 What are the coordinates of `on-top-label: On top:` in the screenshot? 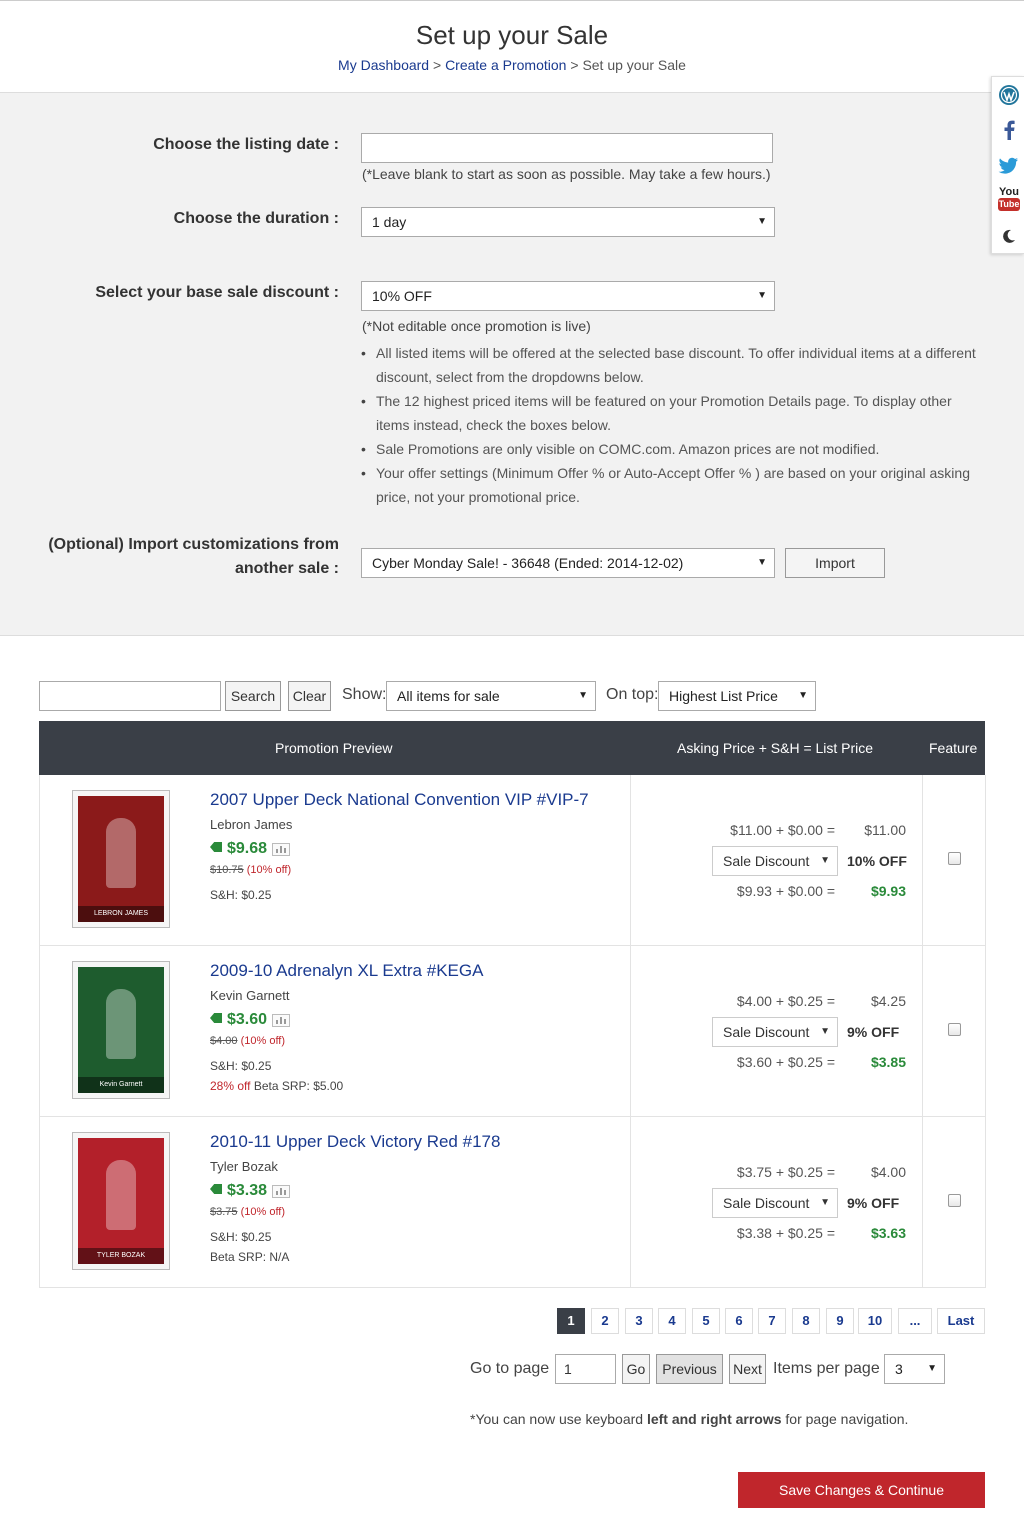 It's located at (632, 694).